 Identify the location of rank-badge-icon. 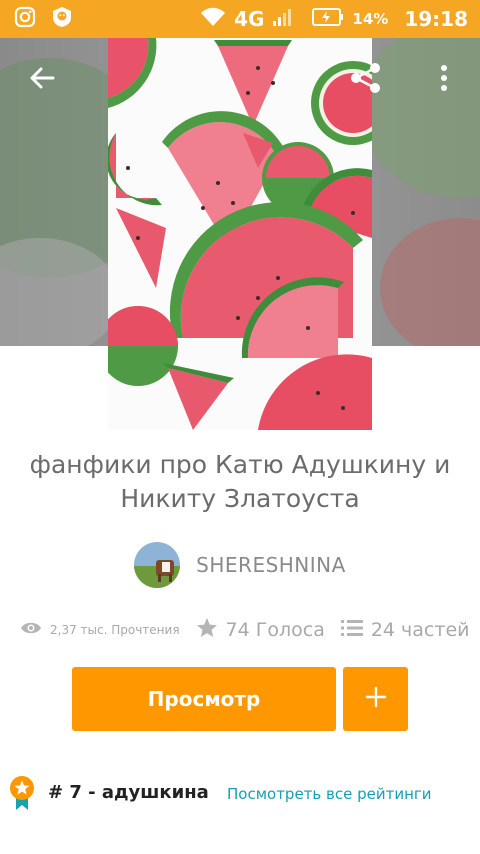
(23, 795).